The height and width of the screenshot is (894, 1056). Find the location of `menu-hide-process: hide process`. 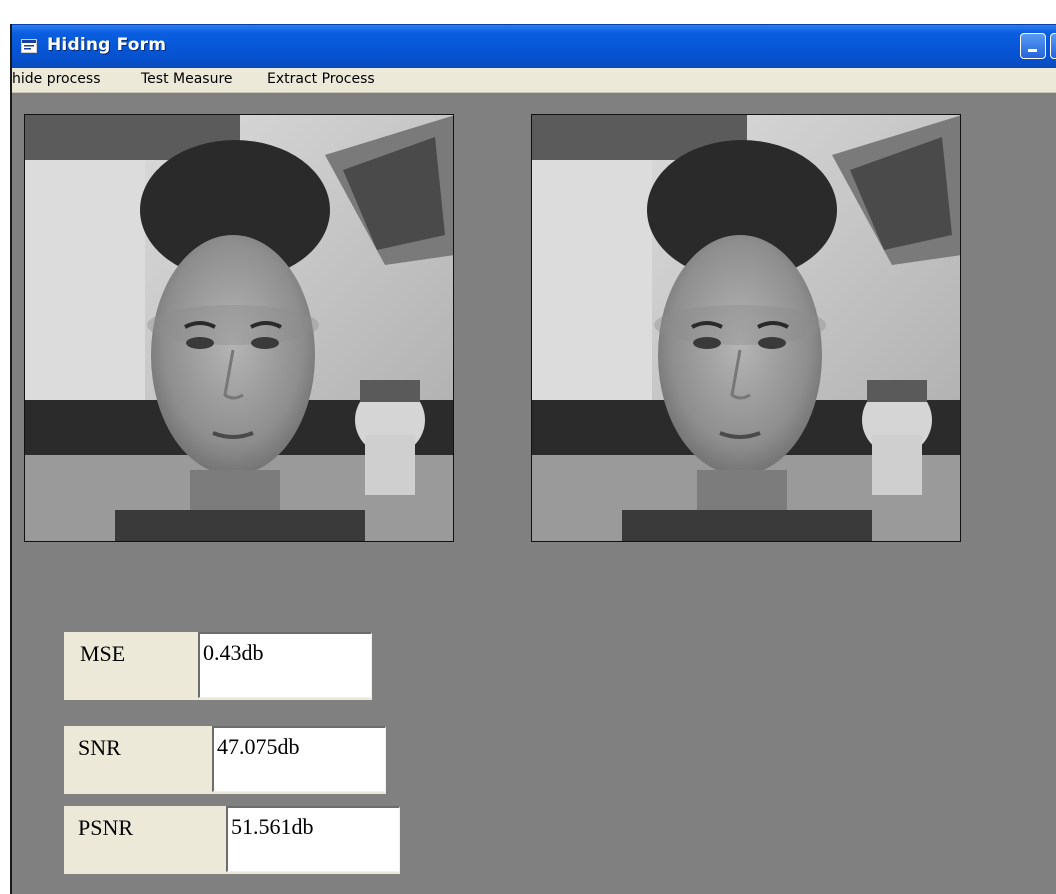

menu-hide-process: hide process is located at coordinates (56, 79).